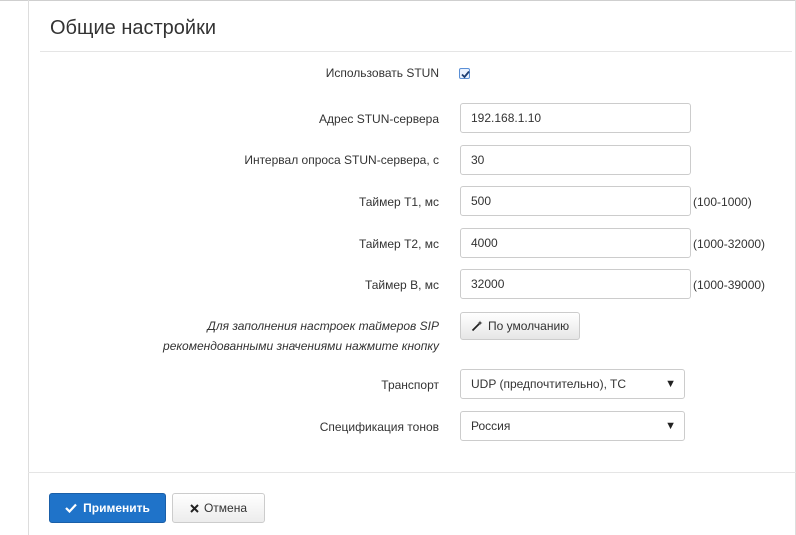  Describe the element at coordinates (722, 202) in the screenshot. I see `timer-t1-hint: (100-1000)` at that location.